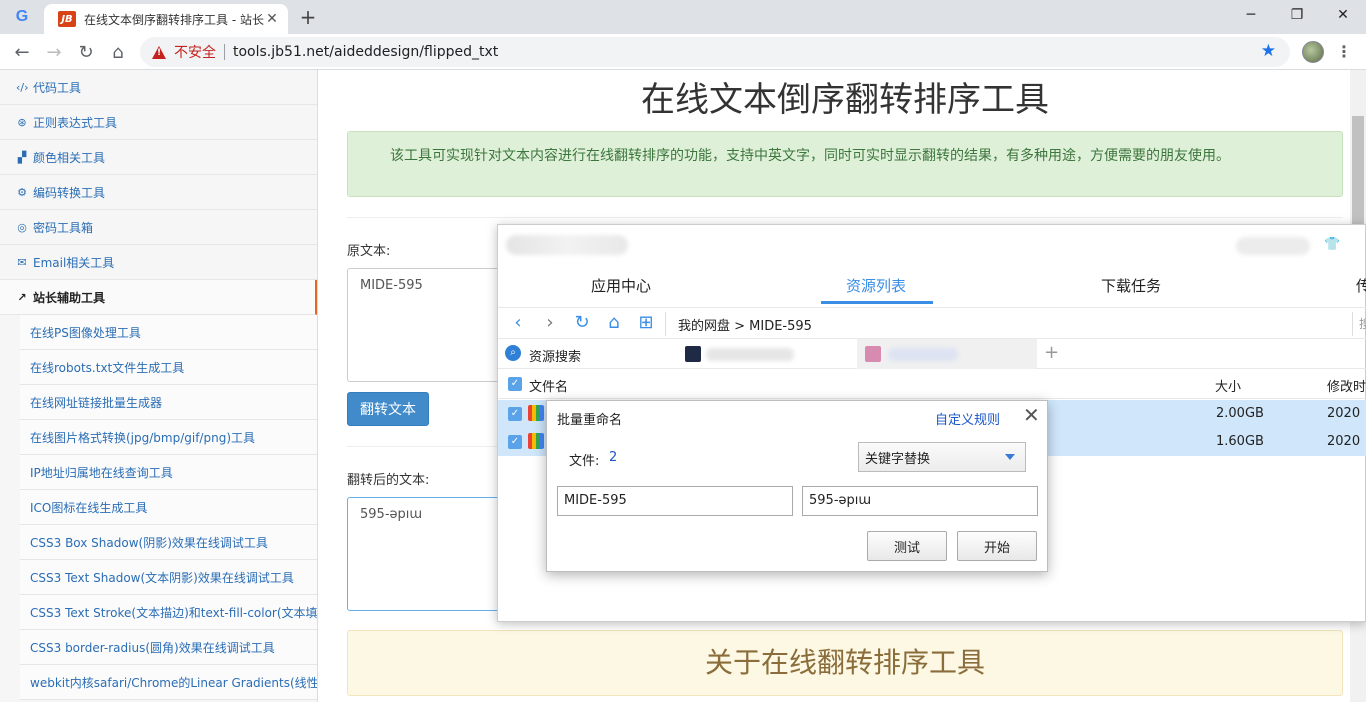 This screenshot has height=702, width=1366. Describe the element at coordinates (1359, 324) in the screenshot. I see `dm-search-box: 搜` at that location.